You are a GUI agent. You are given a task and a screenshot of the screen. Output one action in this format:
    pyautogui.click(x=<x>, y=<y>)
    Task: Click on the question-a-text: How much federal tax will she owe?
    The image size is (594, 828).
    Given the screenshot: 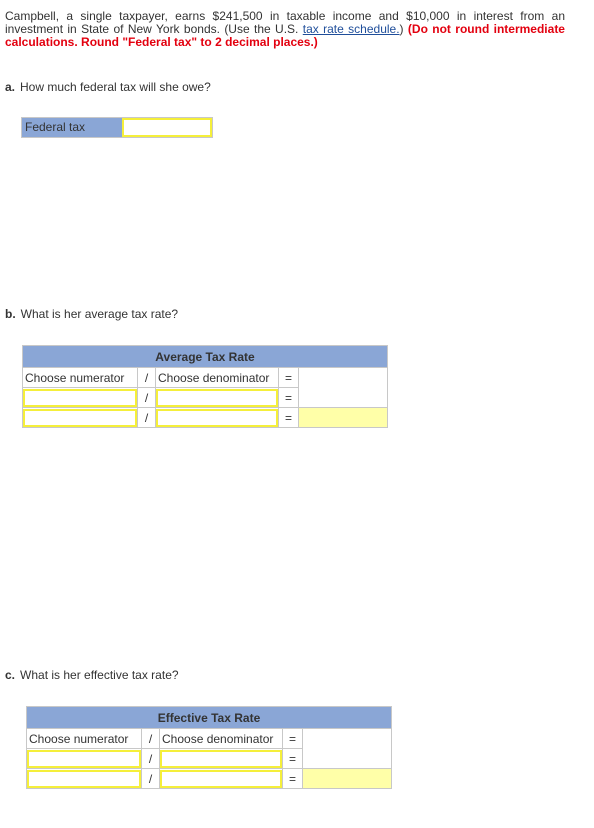 What is the action you would take?
    pyautogui.click(x=115, y=87)
    